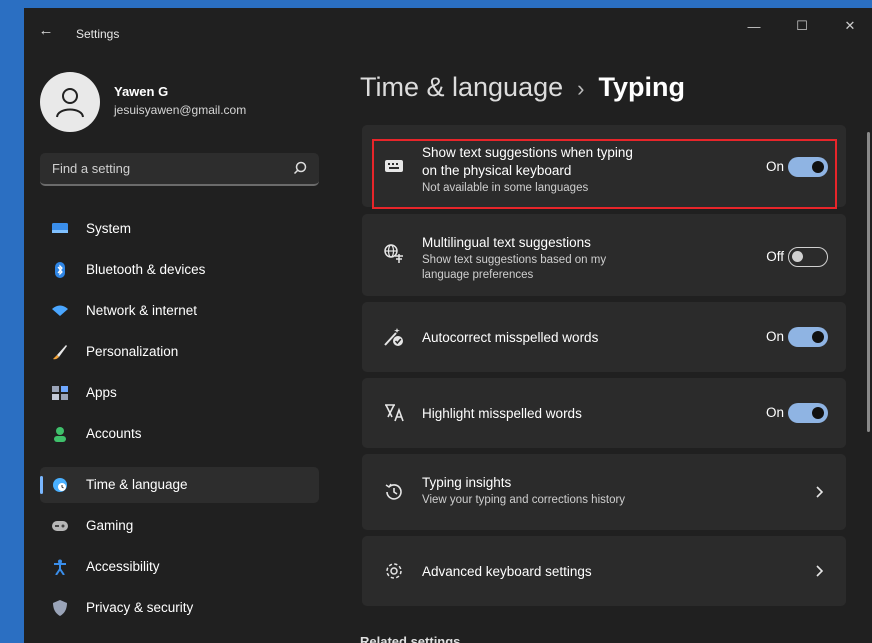 The height and width of the screenshot is (643, 872). What do you see at coordinates (179, 352) in the screenshot?
I see `sidebar-item-personalization: Personalization` at bounding box center [179, 352].